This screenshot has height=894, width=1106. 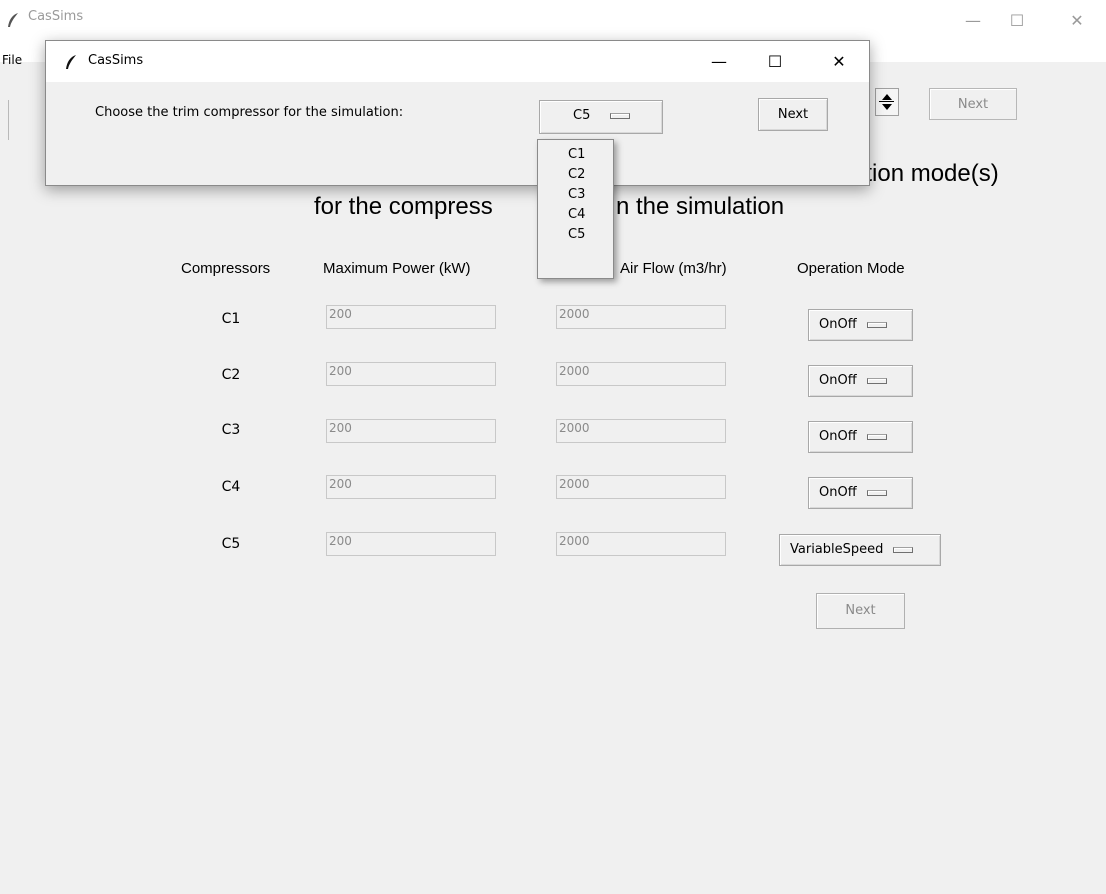 What do you see at coordinates (56, 16) in the screenshot?
I see `main-window-title: CasSims` at bounding box center [56, 16].